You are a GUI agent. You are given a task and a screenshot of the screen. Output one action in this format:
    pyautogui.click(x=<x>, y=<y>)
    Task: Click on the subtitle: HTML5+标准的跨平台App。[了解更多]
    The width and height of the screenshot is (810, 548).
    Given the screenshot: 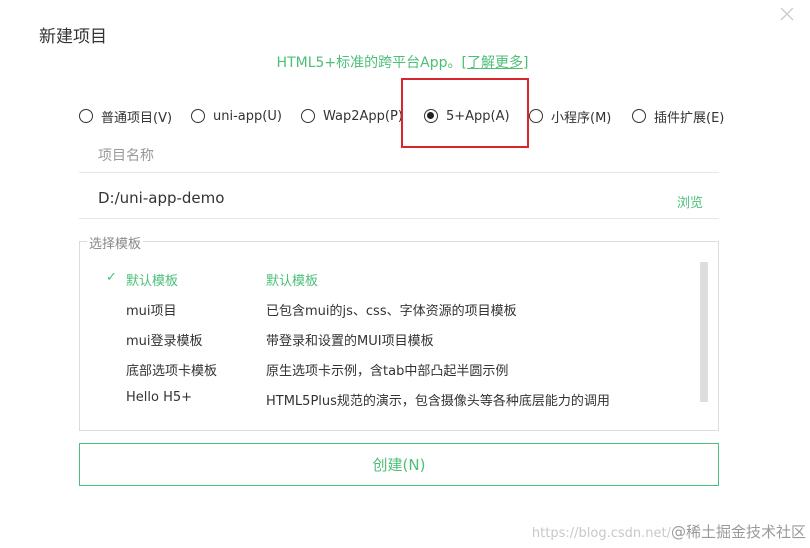 What is the action you would take?
    pyautogui.click(x=402, y=62)
    